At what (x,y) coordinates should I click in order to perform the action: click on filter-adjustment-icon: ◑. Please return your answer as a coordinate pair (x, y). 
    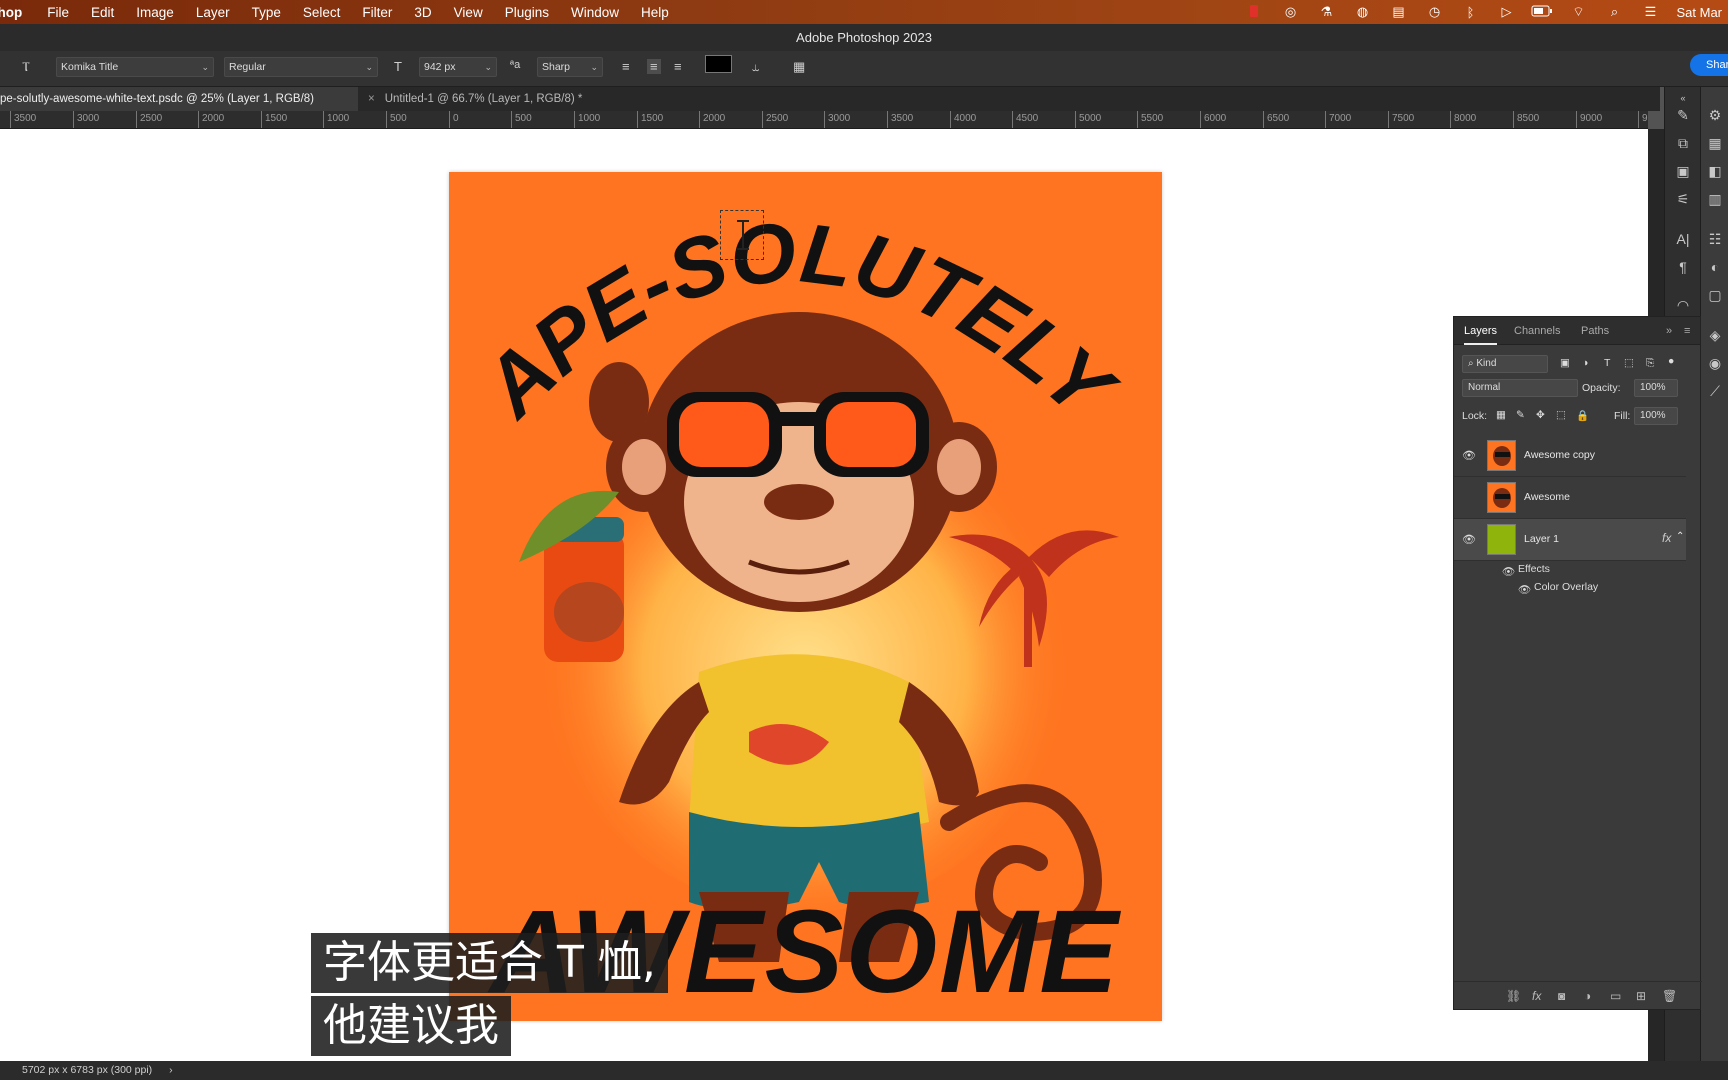
    Looking at the image, I should click on (1585, 363).